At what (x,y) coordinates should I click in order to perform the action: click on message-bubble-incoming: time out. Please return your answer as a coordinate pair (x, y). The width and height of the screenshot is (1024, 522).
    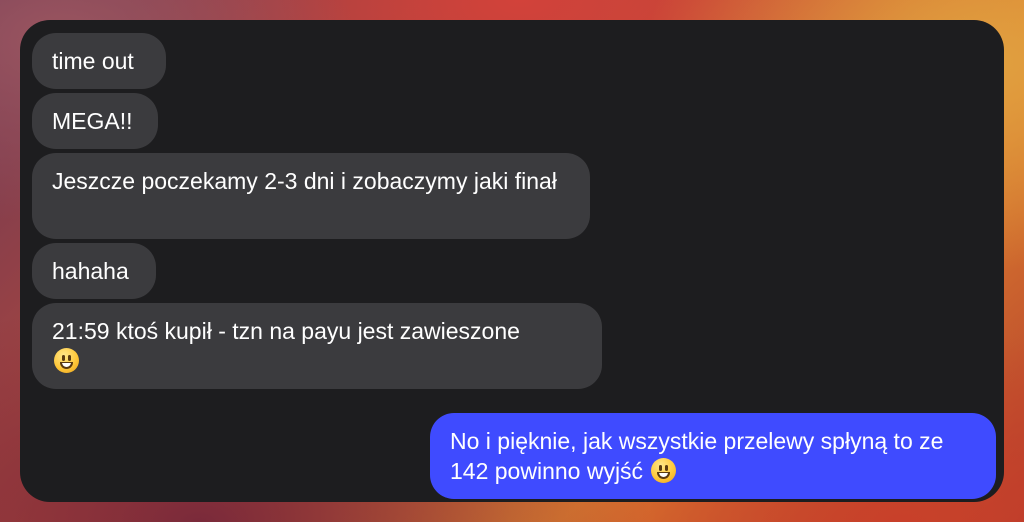
    Looking at the image, I should click on (99, 61).